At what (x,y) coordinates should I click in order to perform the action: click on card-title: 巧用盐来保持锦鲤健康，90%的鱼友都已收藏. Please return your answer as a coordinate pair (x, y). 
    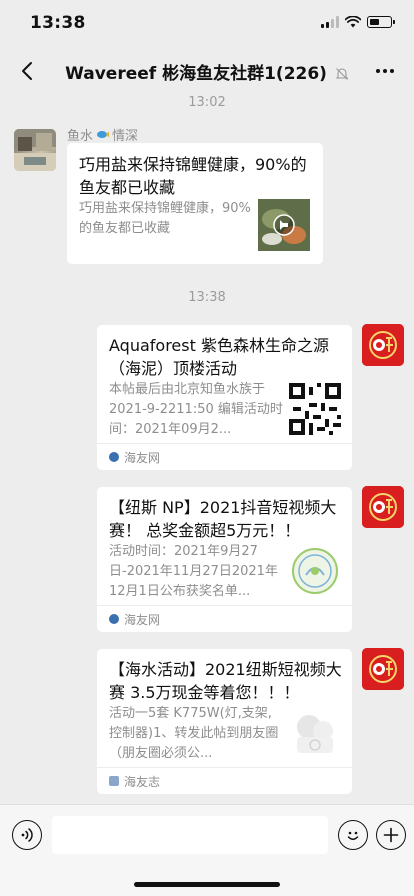
    Looking at the image, I should click on (193, 176).